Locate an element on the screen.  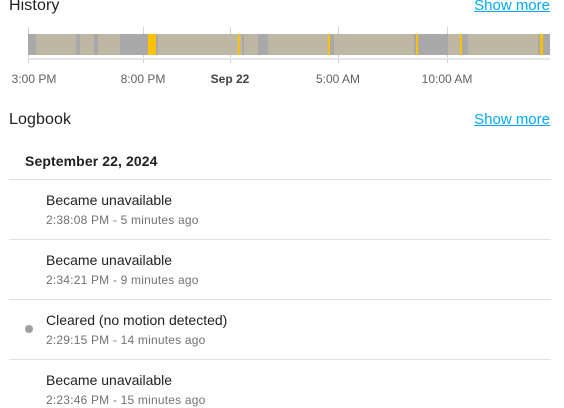
logbook-entry-time: 2:29:15 PM - 14 minutes ago is located at coordinates (126, 340).